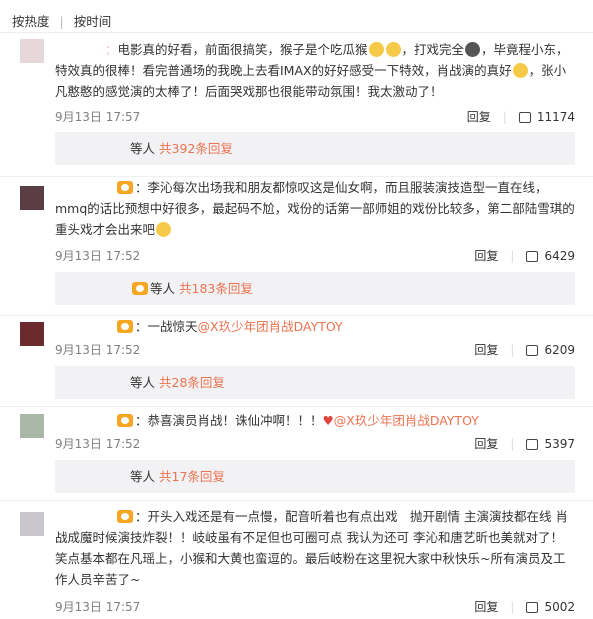 The height and width of the screenshot is (619, 593). What do you see at coordinates (559, 444) in the screenshot?
I see `like-count: 5397` at bounding box center [559, 444].